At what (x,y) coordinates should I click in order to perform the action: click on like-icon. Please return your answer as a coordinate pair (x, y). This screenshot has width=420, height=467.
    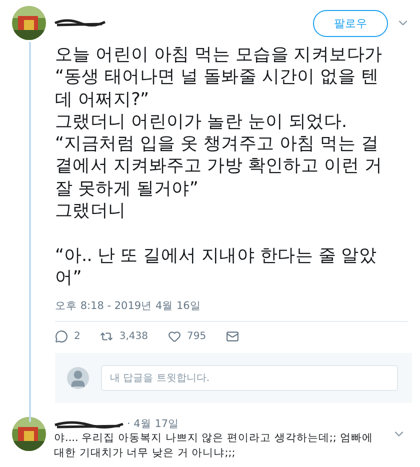
    Looking at the image, I should click on (175, 337).